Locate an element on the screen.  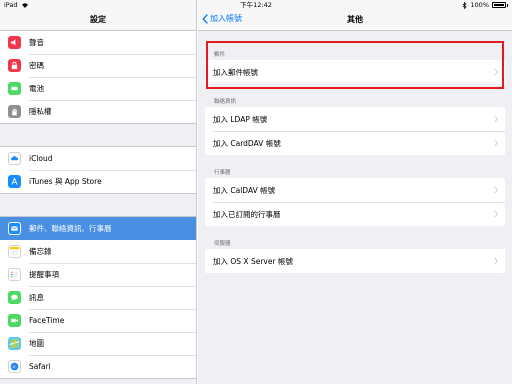
sidebar-item-safari: Safari is located at coordinates (98, 366).